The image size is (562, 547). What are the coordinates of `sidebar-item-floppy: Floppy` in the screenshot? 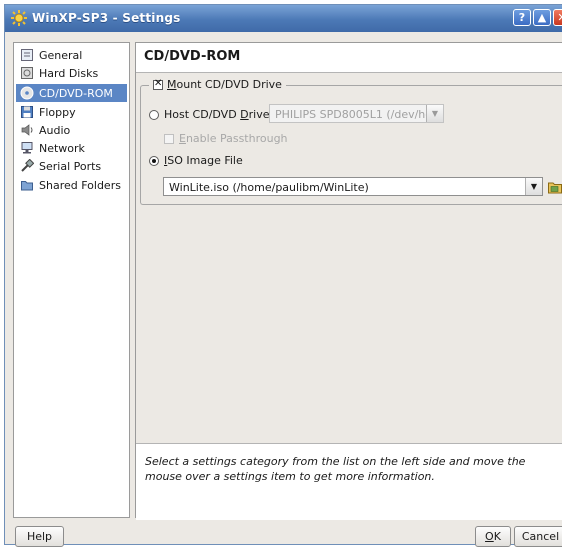 It's located at (71, 112).